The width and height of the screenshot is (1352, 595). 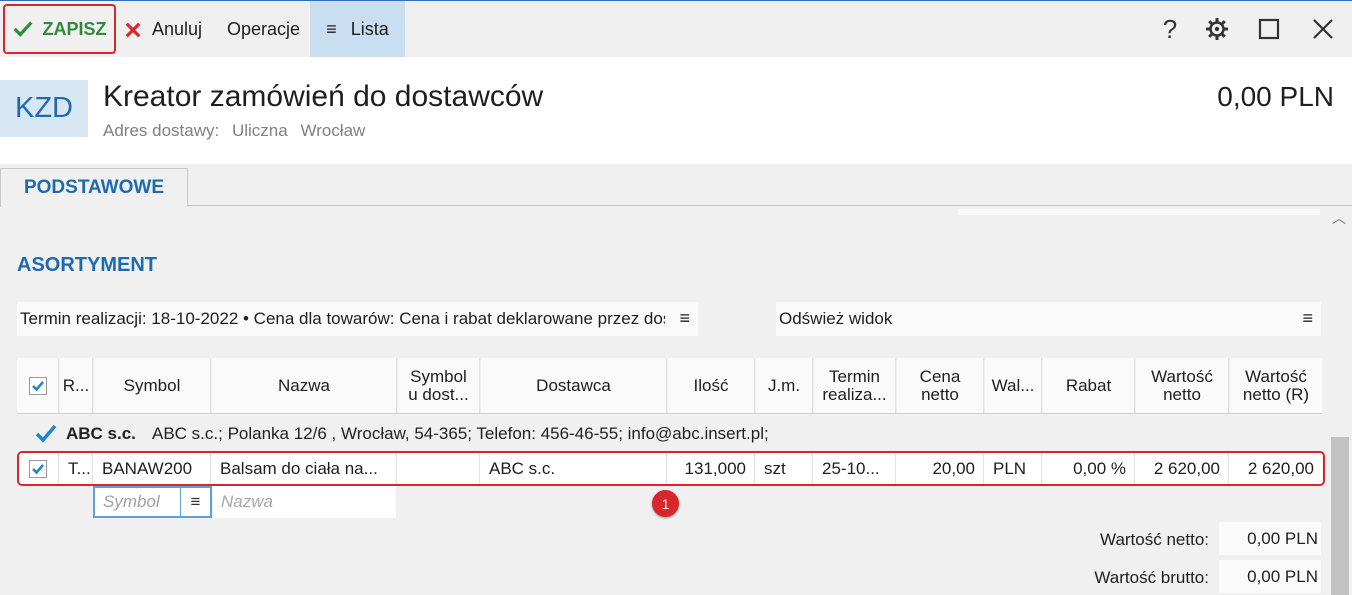 What do you see at coordinates (369, 29) in the screenshot?
I see `list-label: Lista` at bounding box center [369, 29].